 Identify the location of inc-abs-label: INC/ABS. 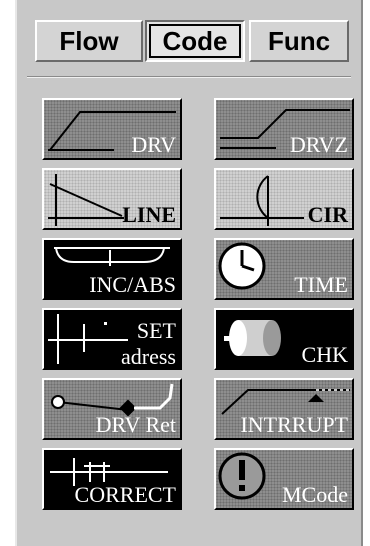
(132, 284).